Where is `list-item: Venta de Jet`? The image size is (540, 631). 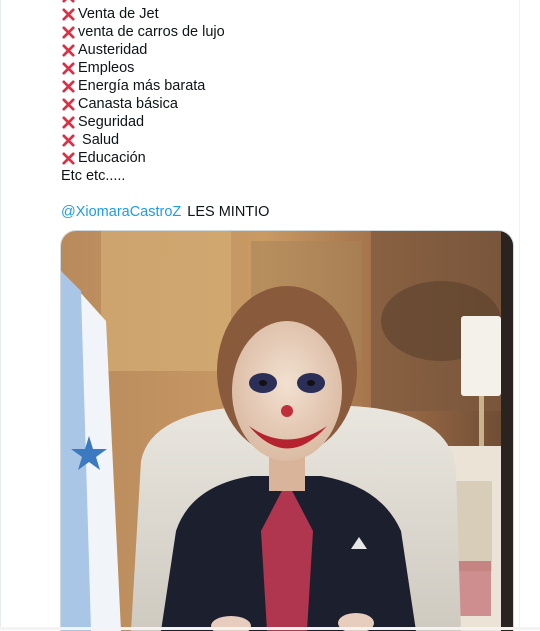 list-item: Venta de Jet is located at coordinates (286, 14).